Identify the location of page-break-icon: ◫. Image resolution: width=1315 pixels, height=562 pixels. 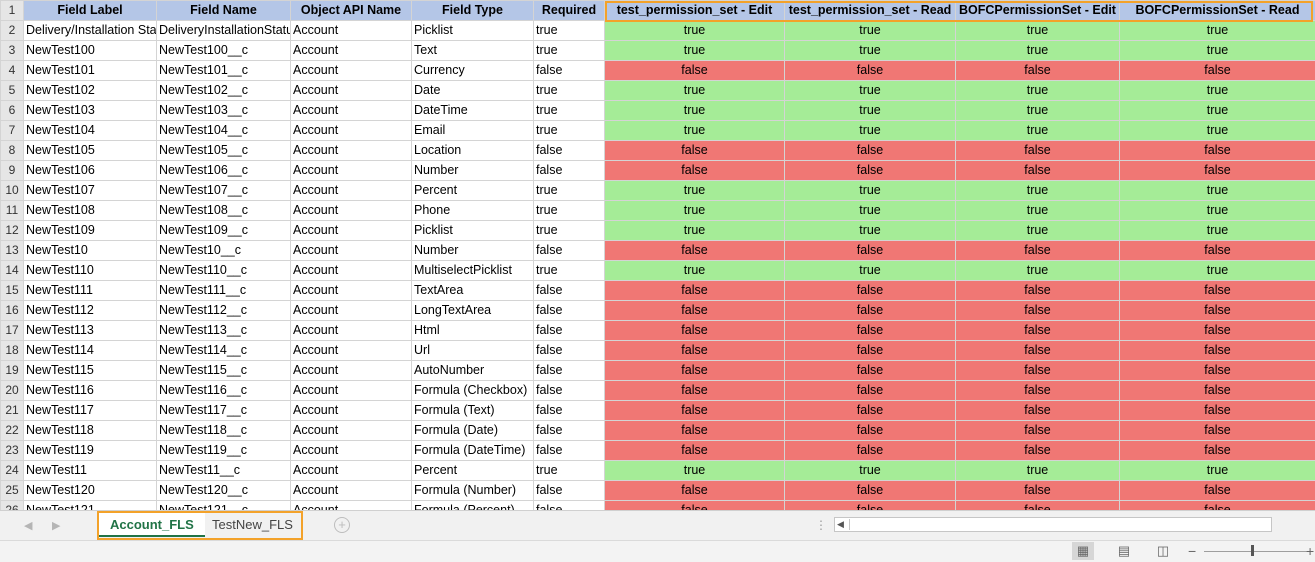
(1163, 551).